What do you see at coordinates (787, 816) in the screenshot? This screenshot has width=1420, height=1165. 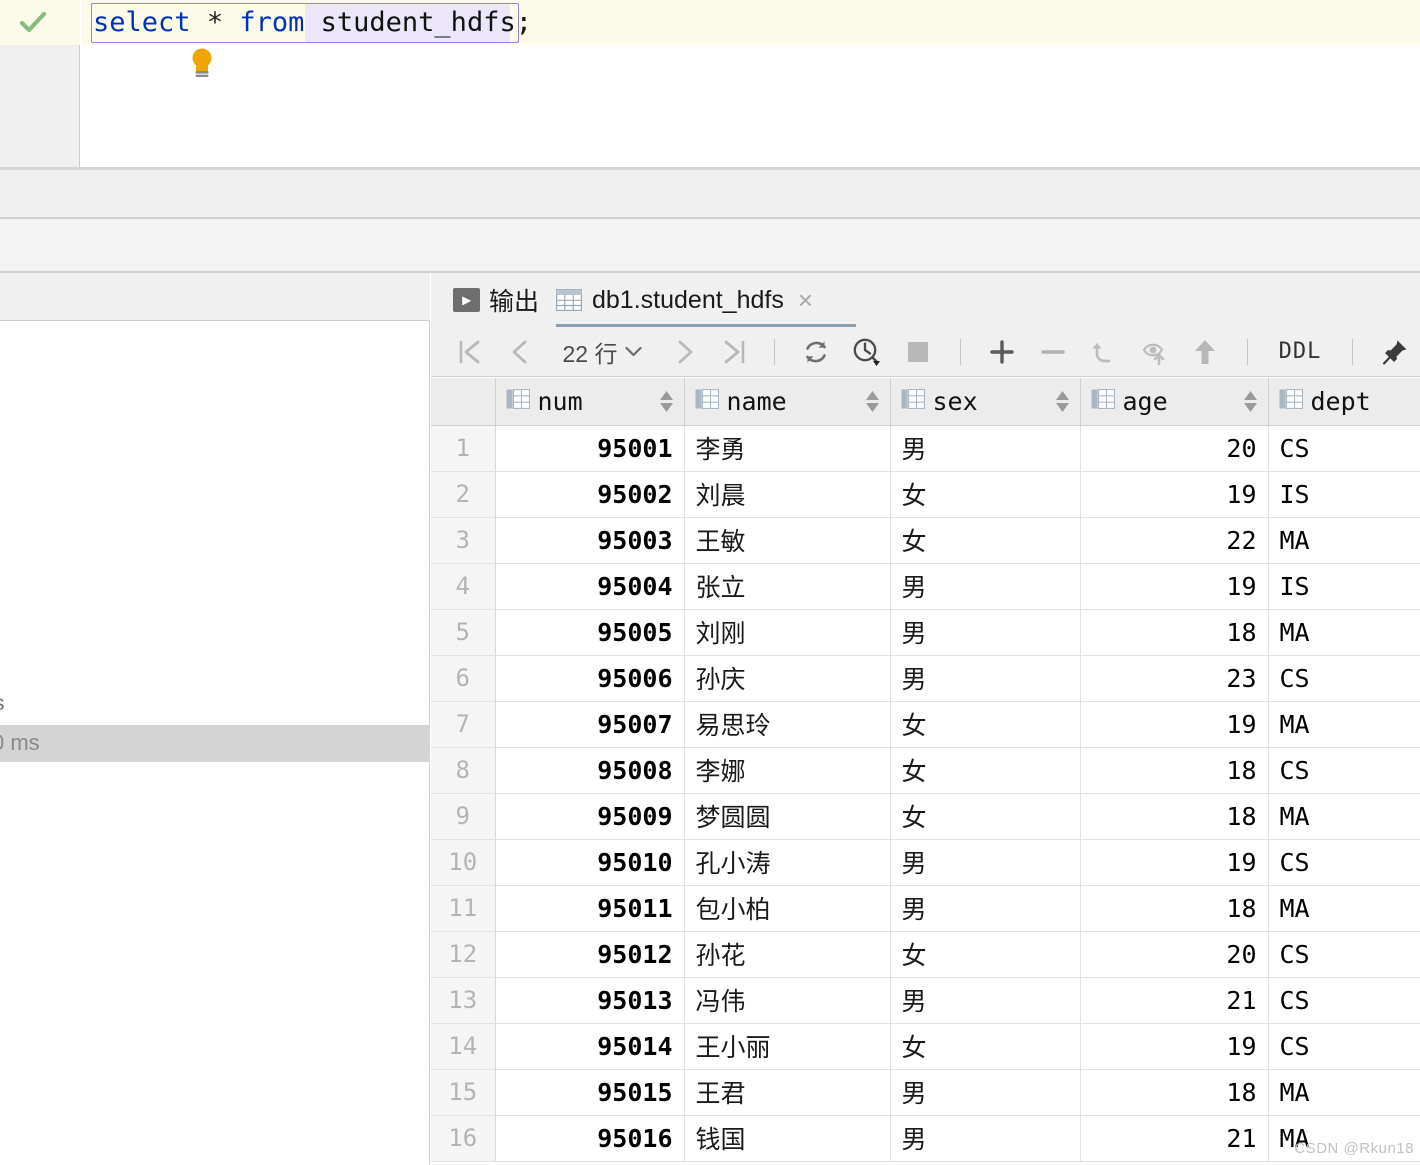 I see `cell-name: 梦圆圆` at bounding box center [787, 816].